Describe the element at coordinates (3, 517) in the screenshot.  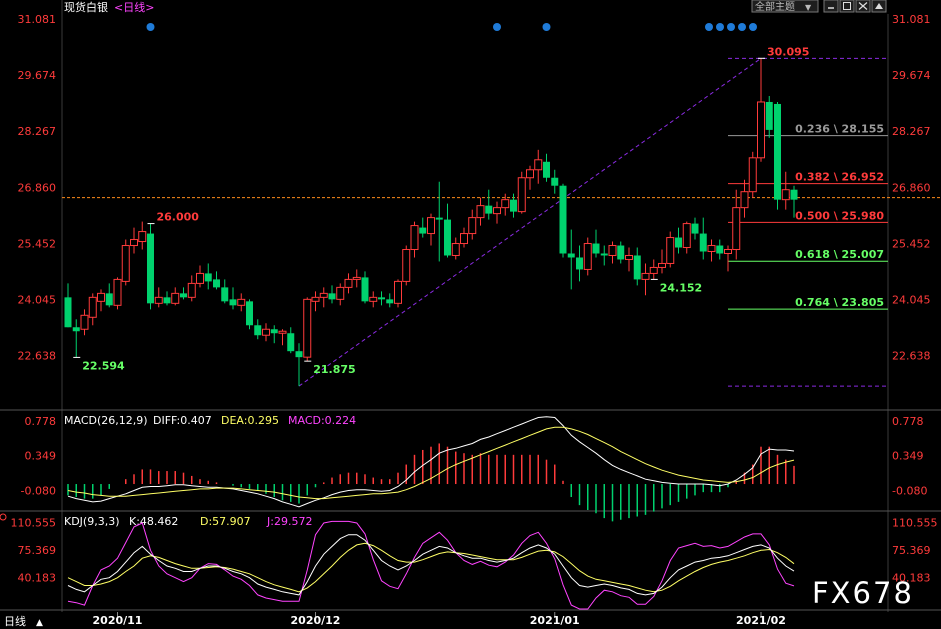
I see `panel-resize-handle` at that location.